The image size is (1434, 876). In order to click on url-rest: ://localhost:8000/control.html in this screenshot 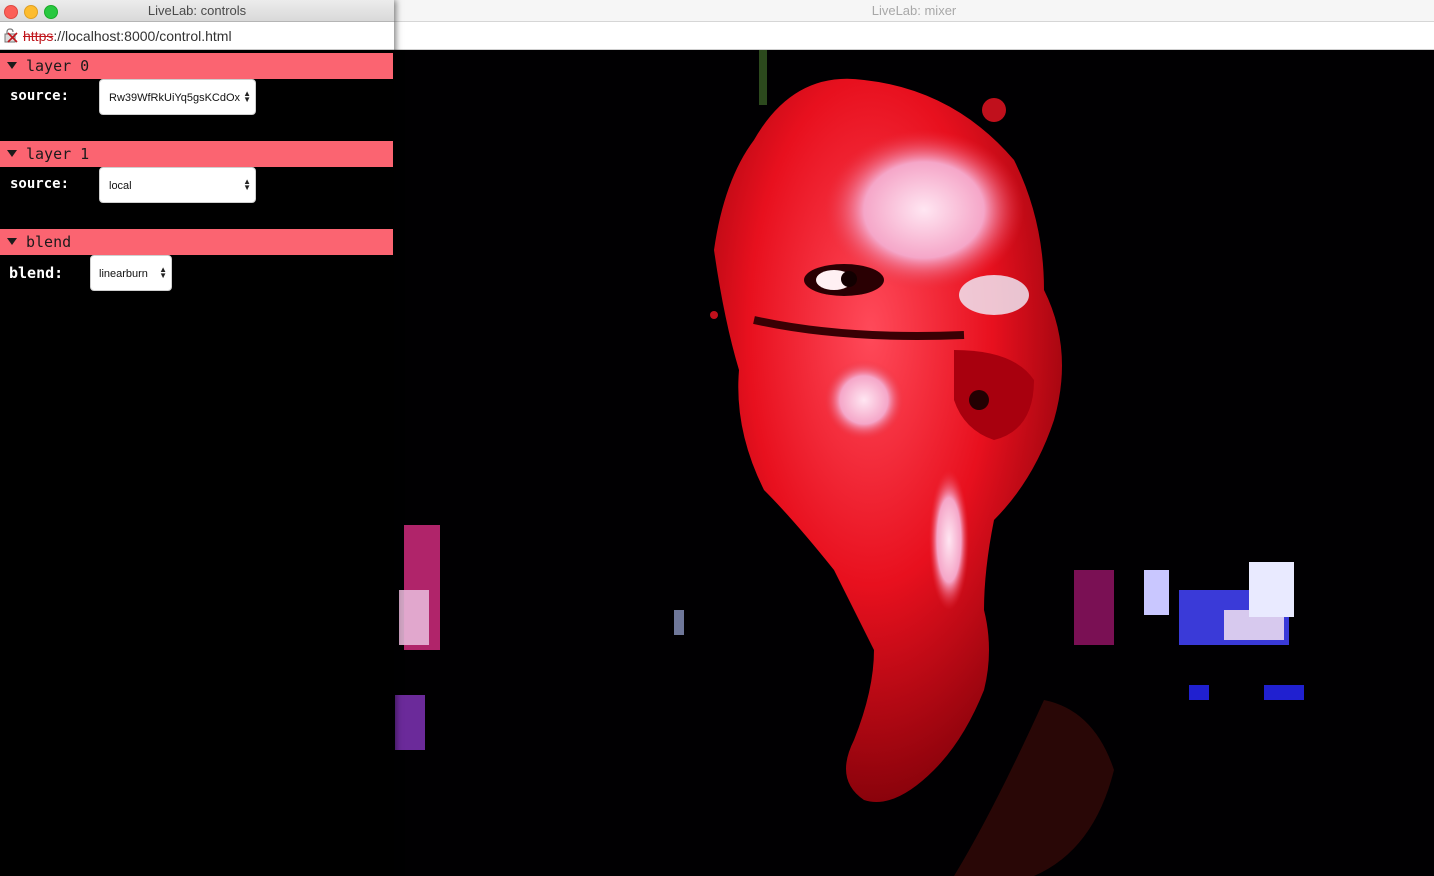, I will do `click(142, 36)`.